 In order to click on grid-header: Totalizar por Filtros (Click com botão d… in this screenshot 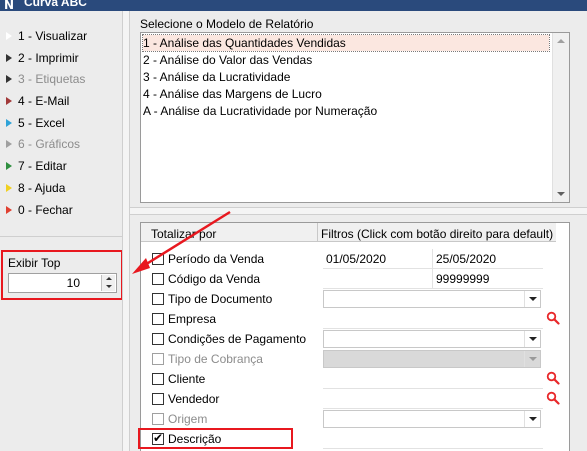, I will do `click(348, 232)`.